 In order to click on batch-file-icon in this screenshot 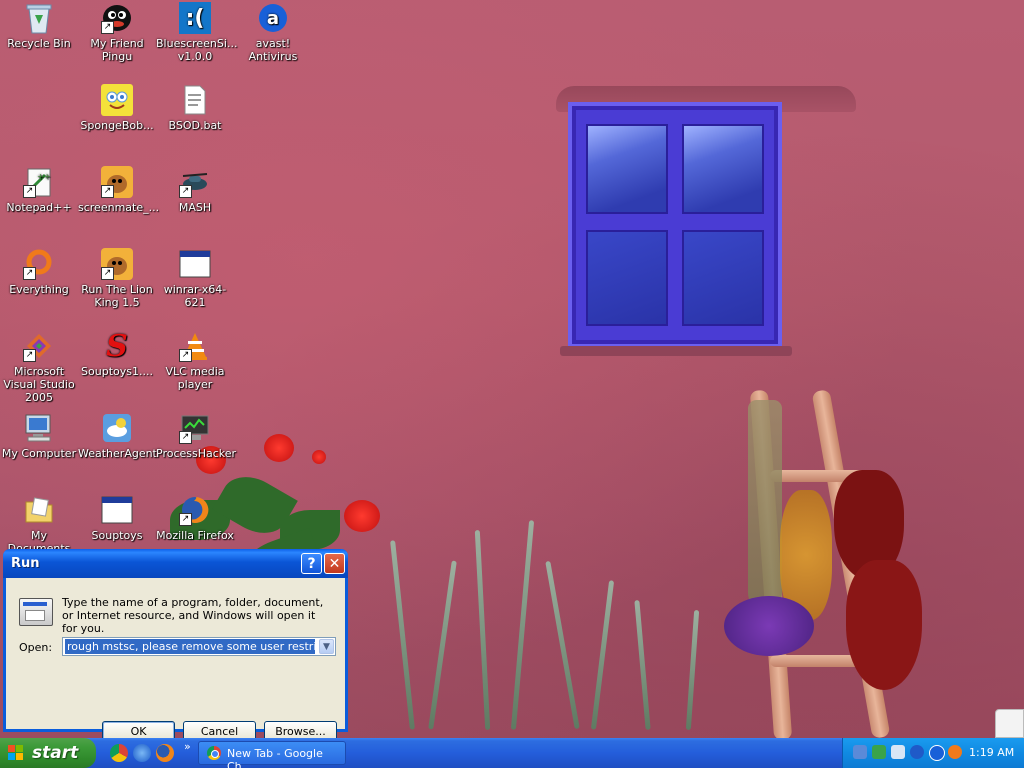, I will do `click(195, 100)`.